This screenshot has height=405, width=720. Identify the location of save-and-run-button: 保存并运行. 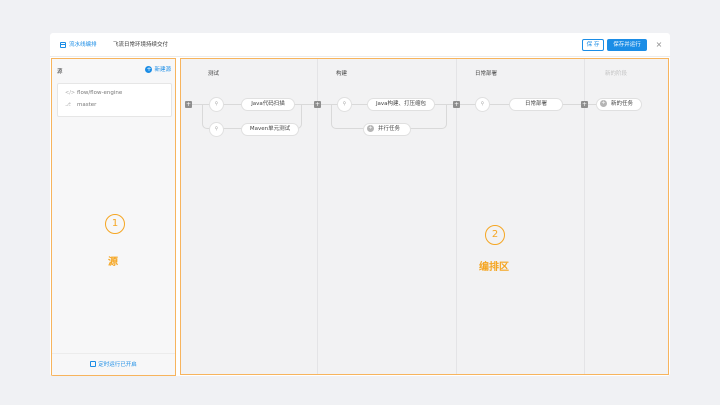
(627, 45).